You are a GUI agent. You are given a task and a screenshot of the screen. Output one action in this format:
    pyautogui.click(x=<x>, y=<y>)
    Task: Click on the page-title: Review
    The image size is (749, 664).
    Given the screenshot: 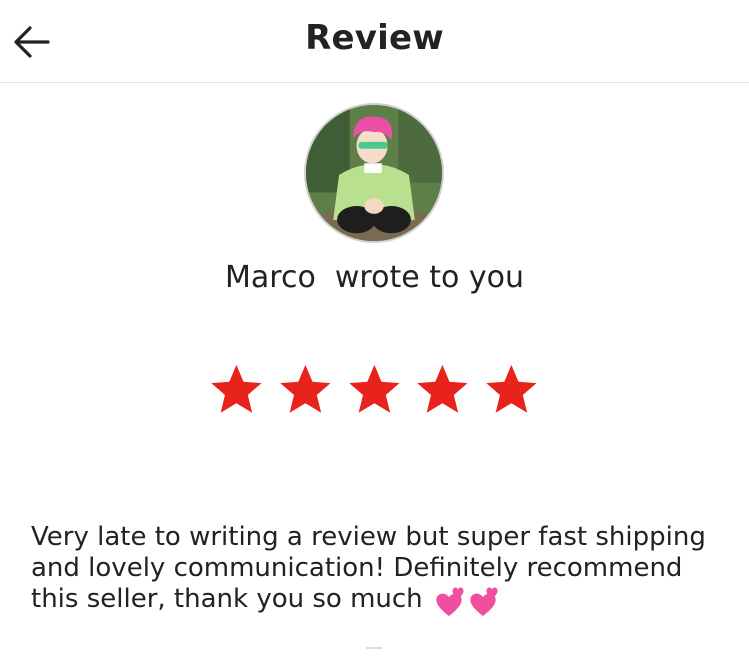 What is the action you would take?
    pyautogui.click(x=374, y=38)
    